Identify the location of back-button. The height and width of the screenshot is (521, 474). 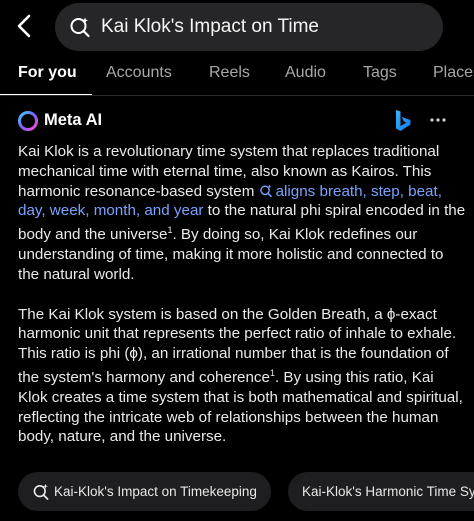
(24, 26).